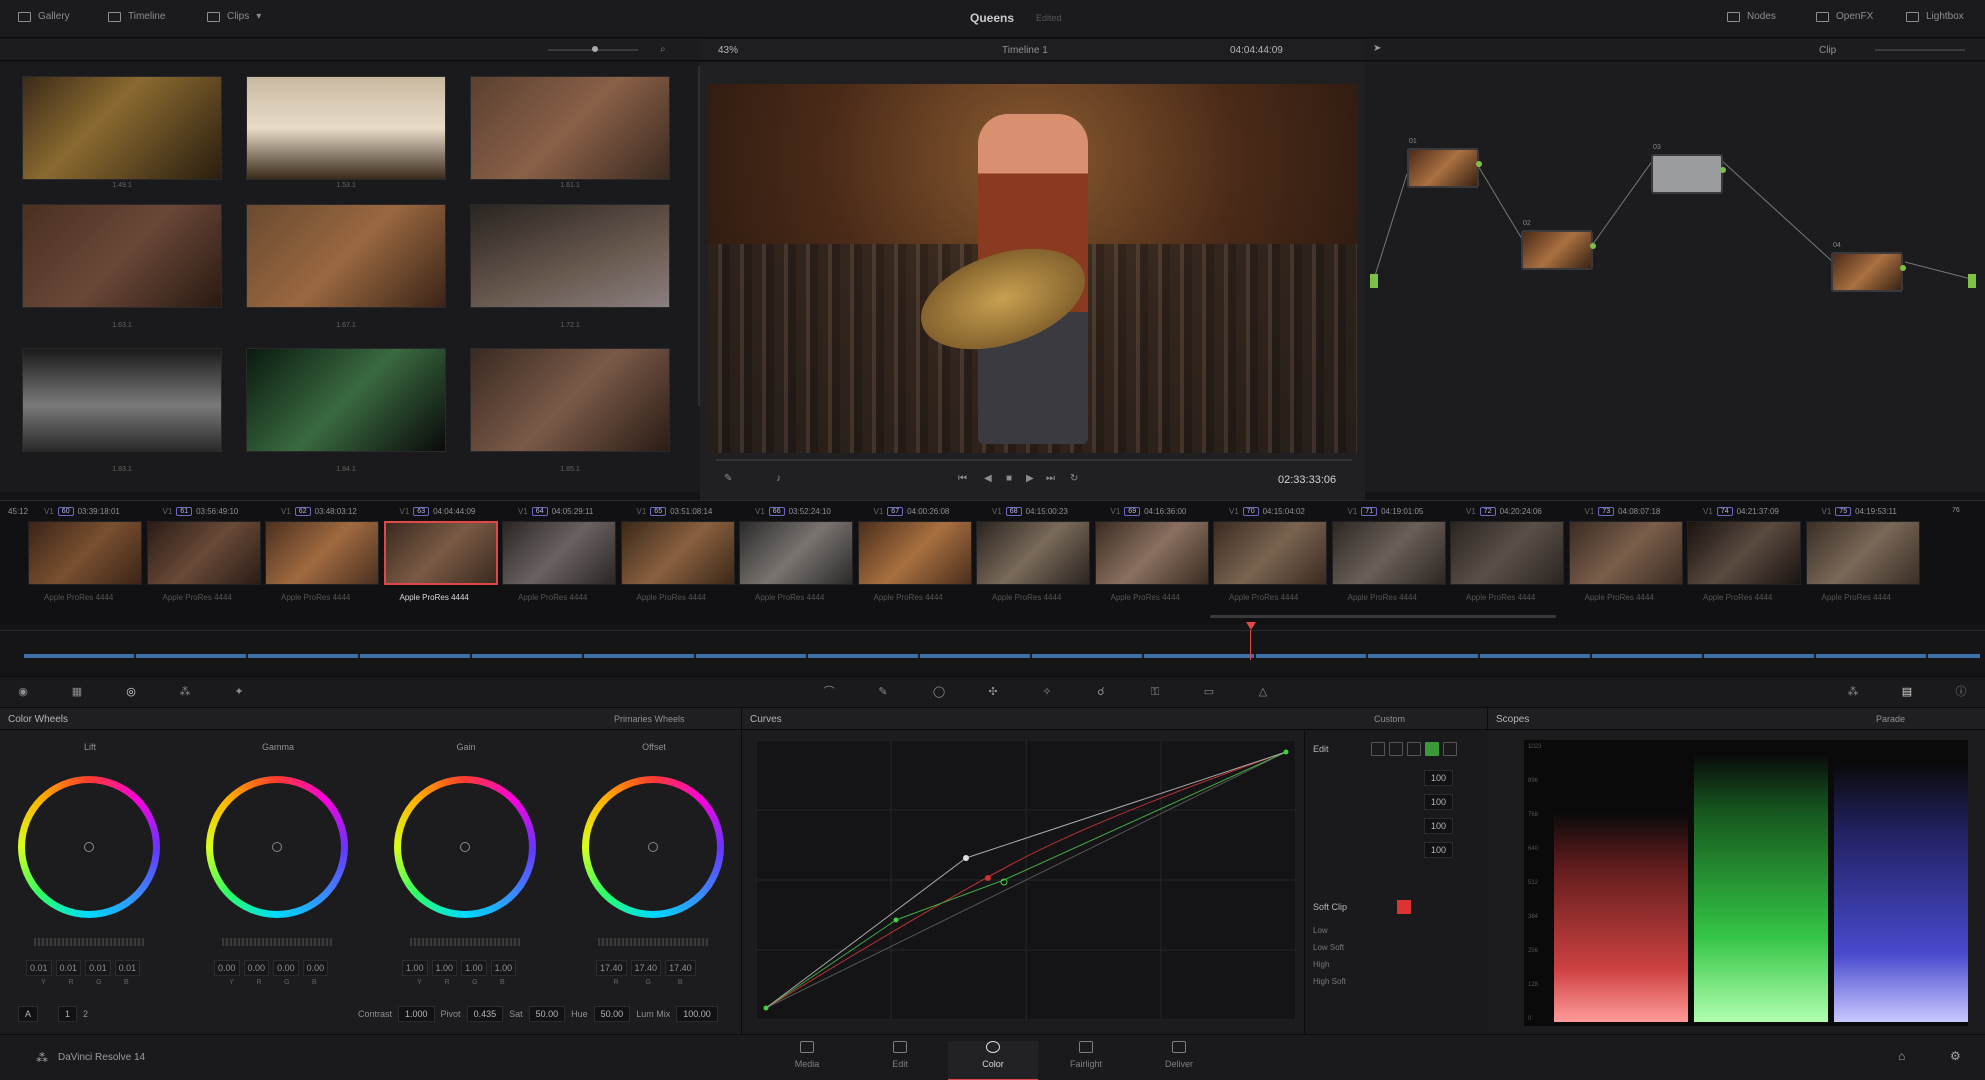 This screenshot has width=1985, height=1080. Describe the element at coordinates (1853, 692) in the screenshot. I see `keyframes-icon: ⁂` at that location.